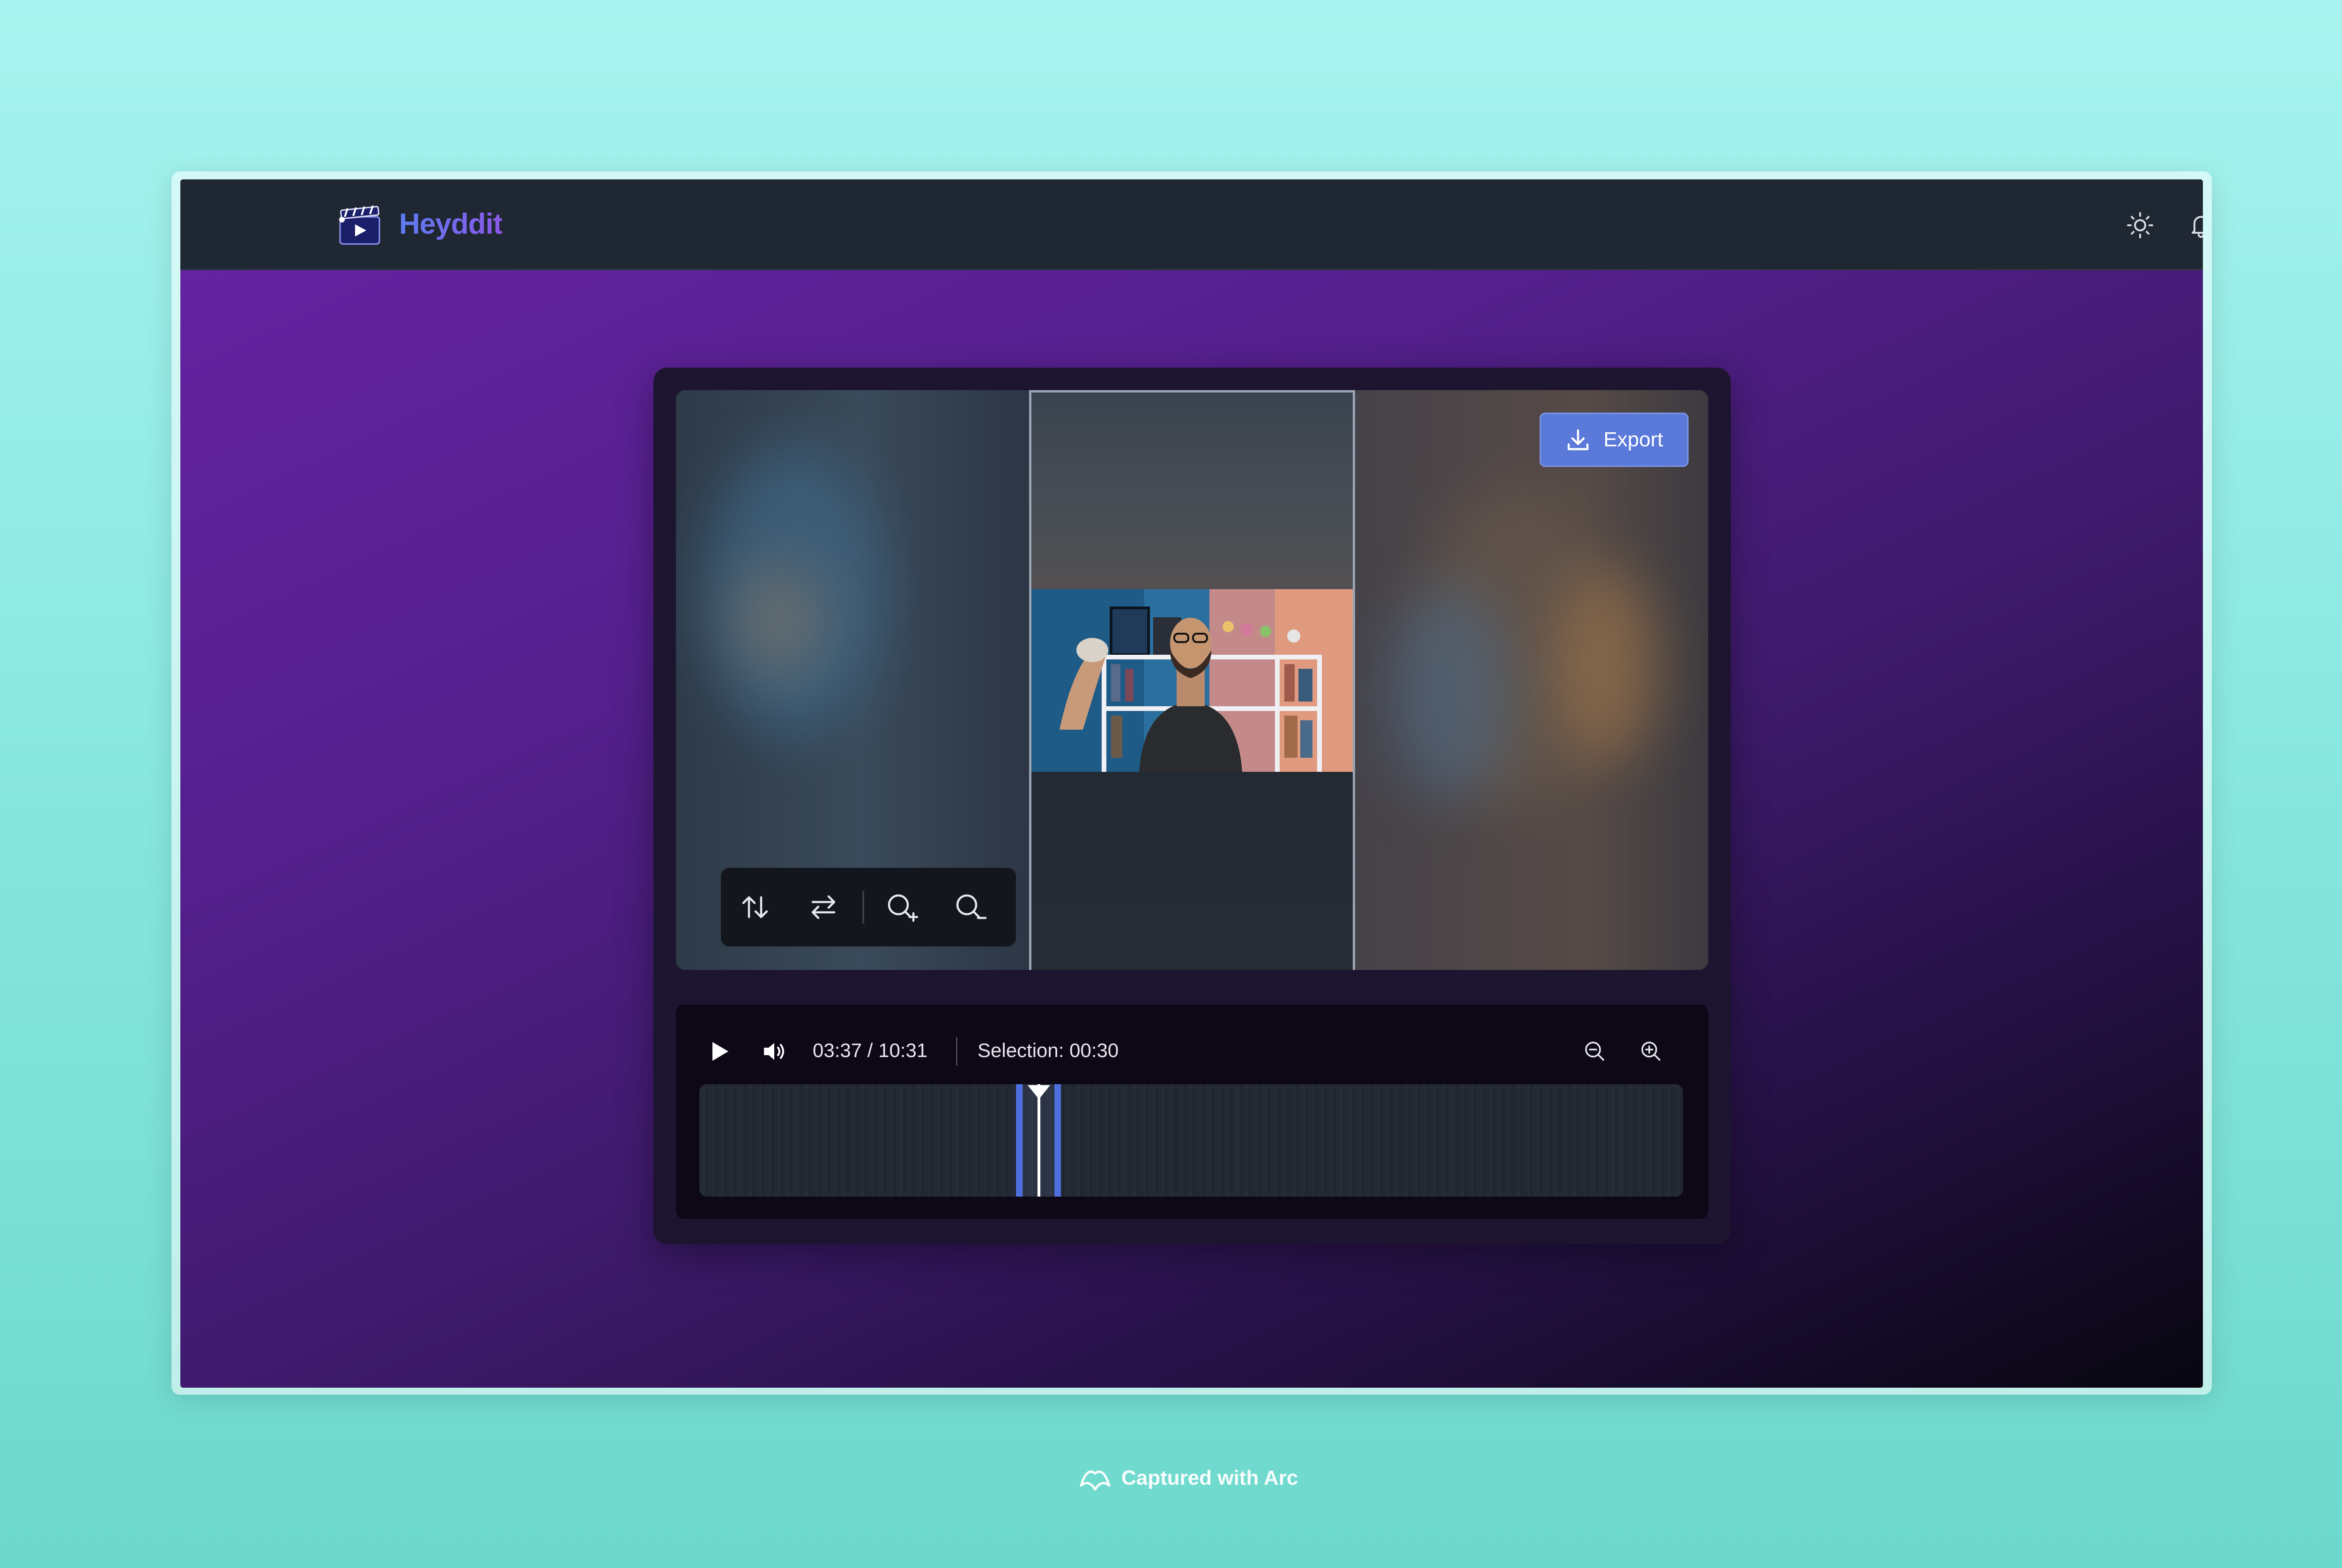  I want to click on blurred-object, so click(779, 619).